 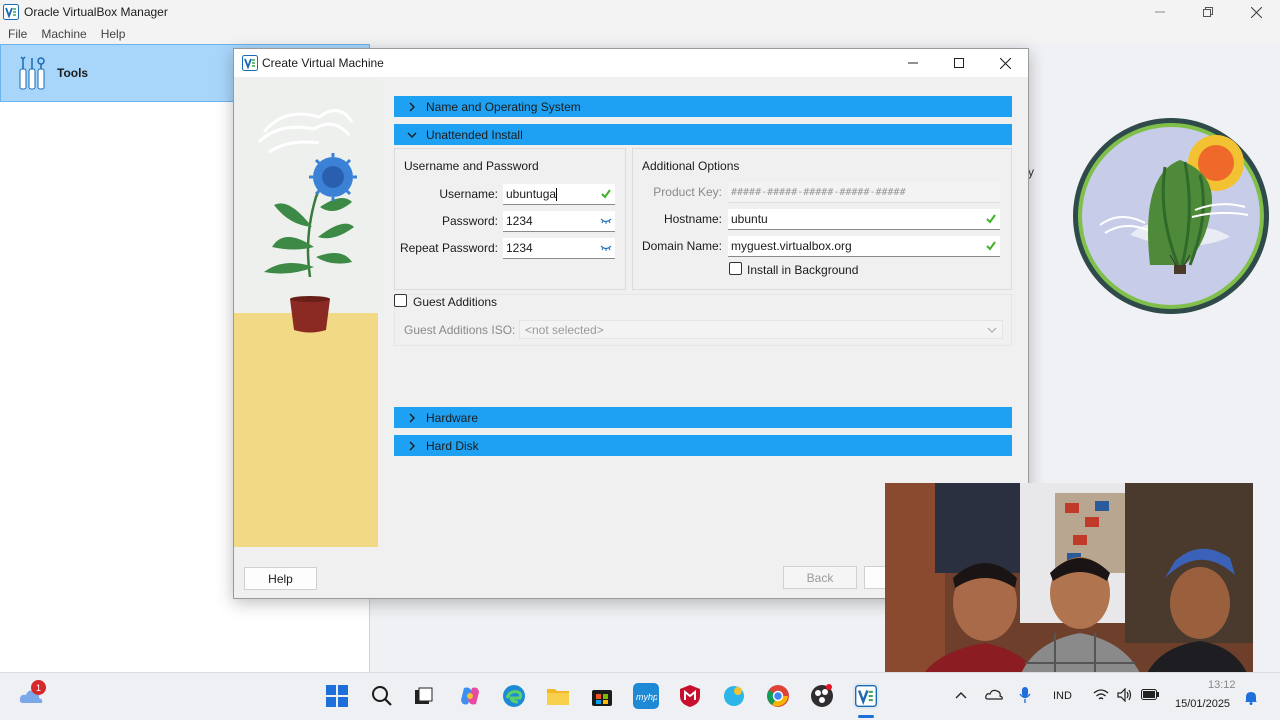 What do you see at coordinates (455, 302) in the screenshot?
I see `guest-additions-label: Guest Additions` at bounding box center [455, 302].